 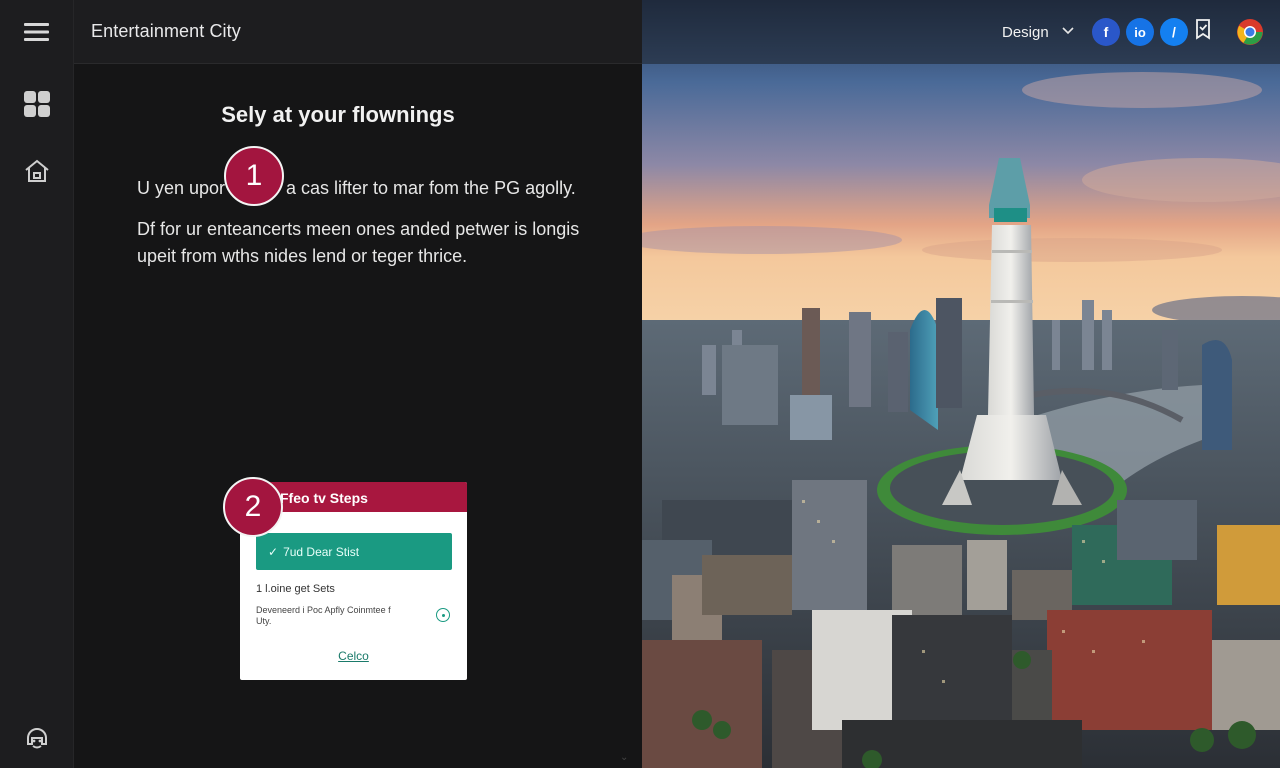 I want to click on steps-primary-button: ✓ 7ud Dear Stist, so click(x=354, y=551).